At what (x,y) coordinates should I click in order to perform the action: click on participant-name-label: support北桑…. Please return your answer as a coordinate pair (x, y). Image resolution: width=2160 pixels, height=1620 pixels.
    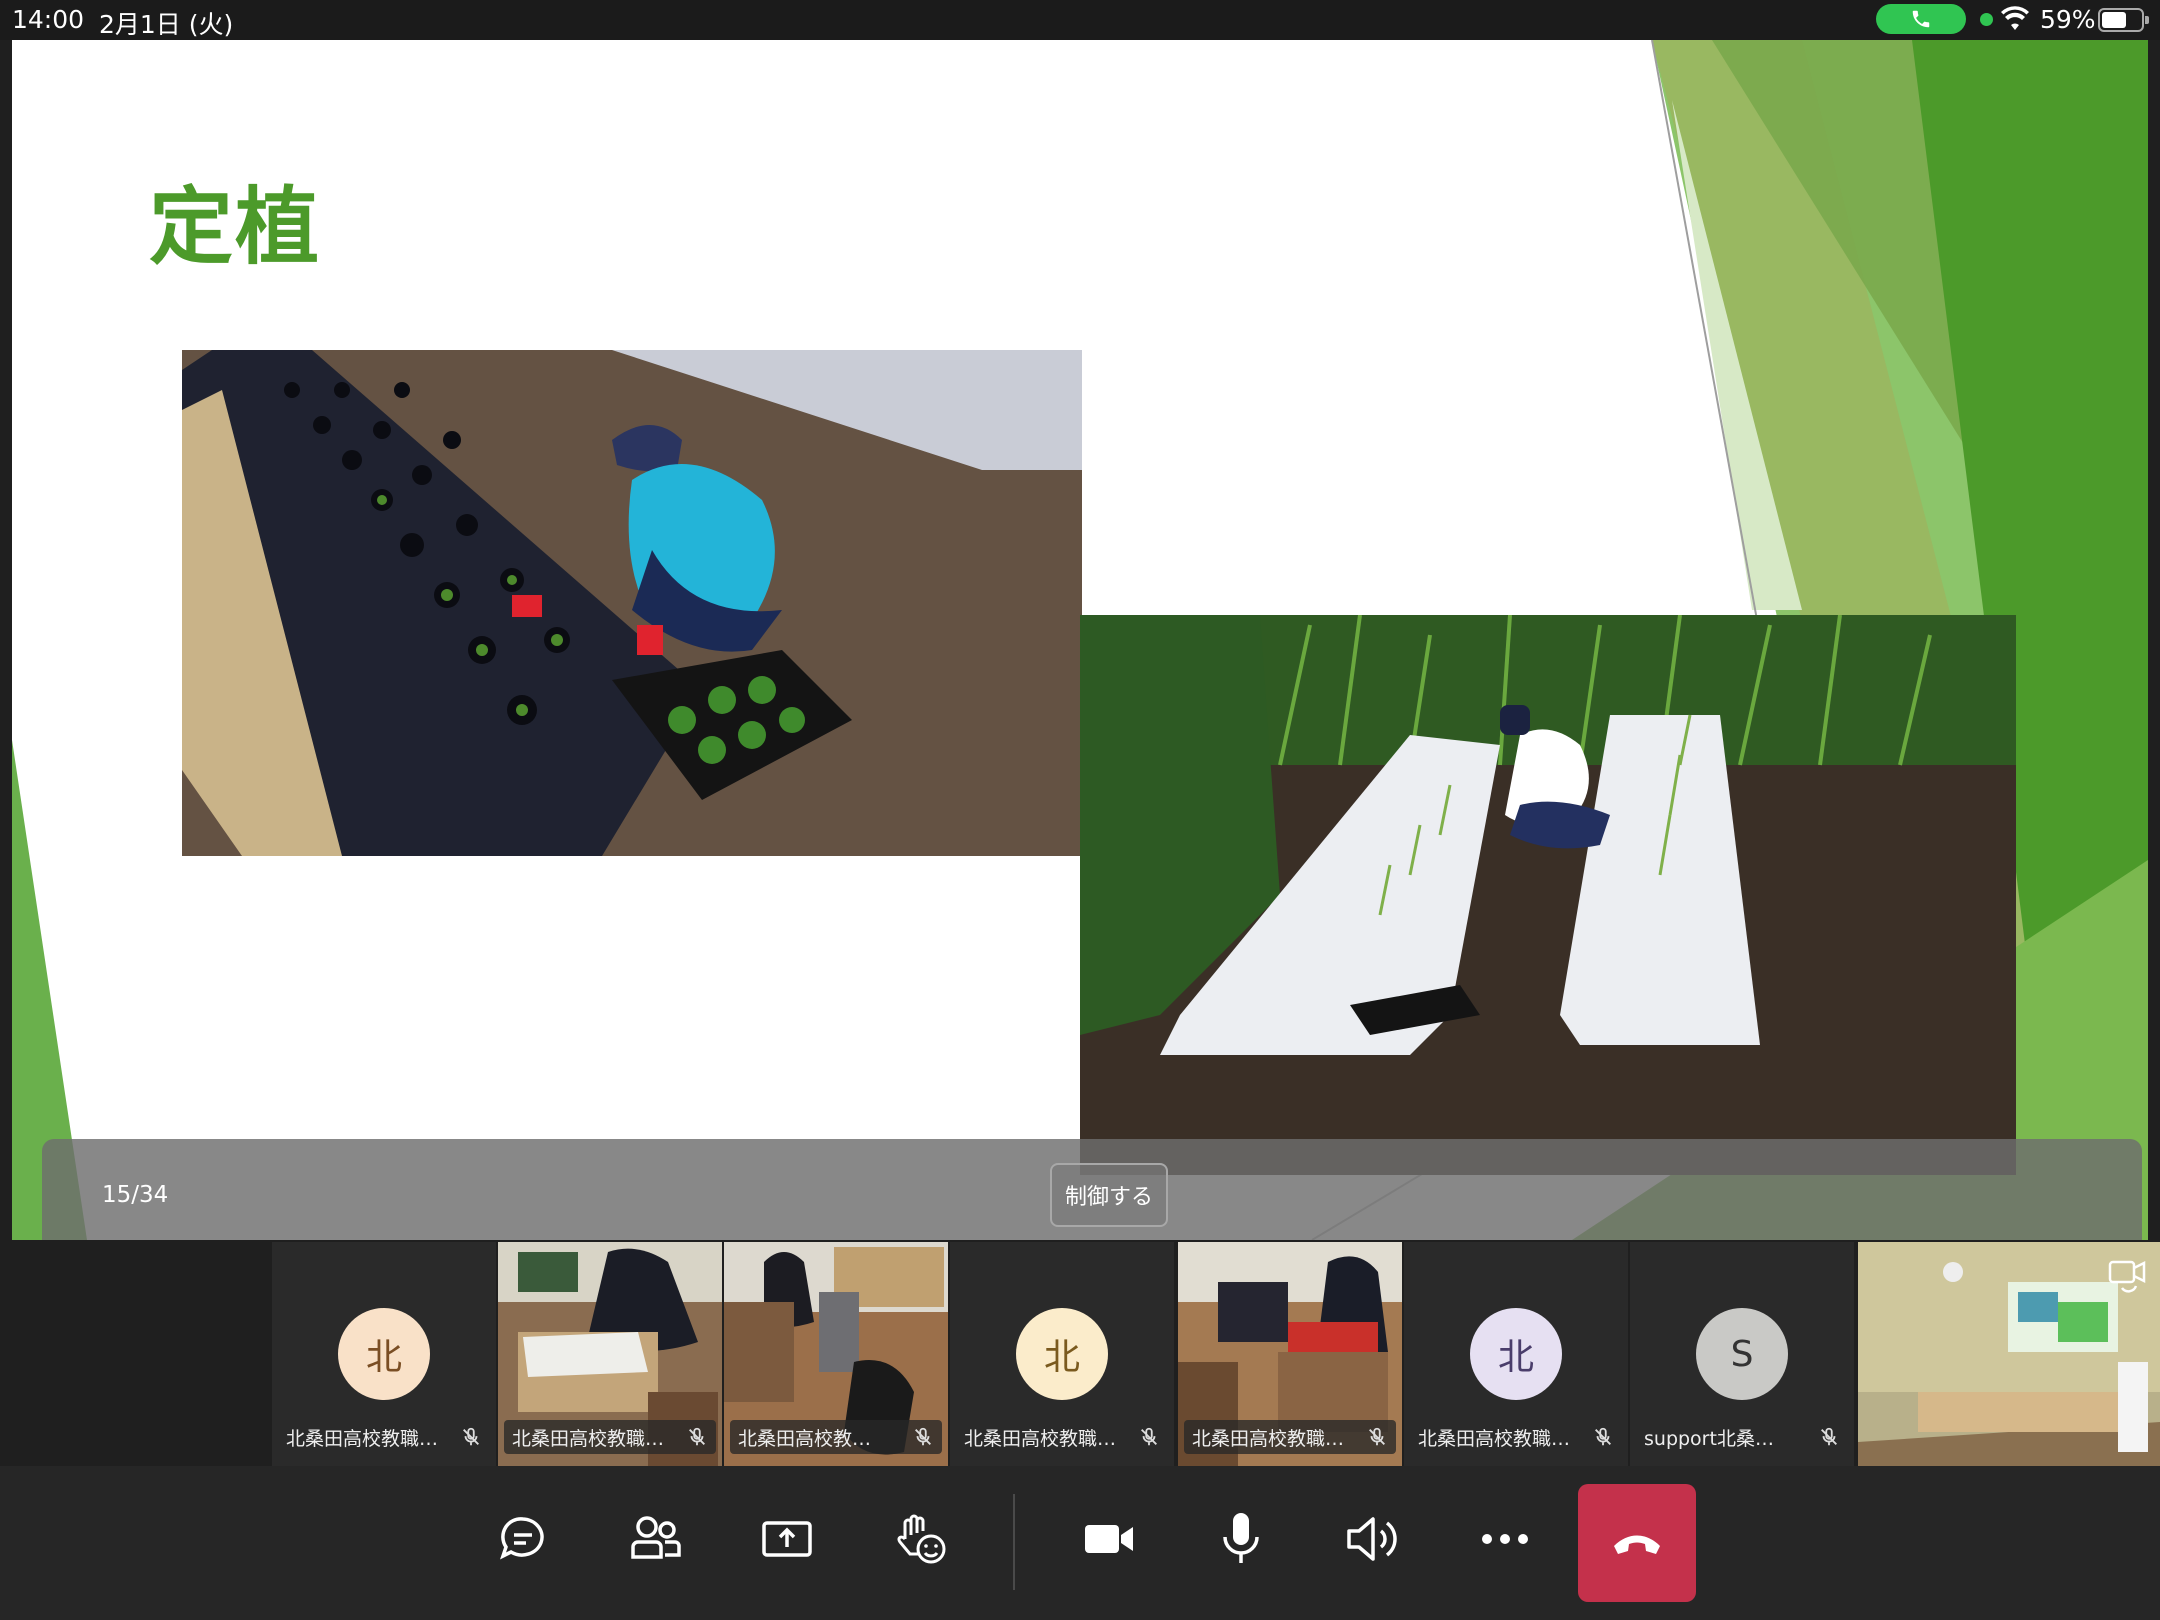
    Looking at the image, I should click on (1742, 1437).